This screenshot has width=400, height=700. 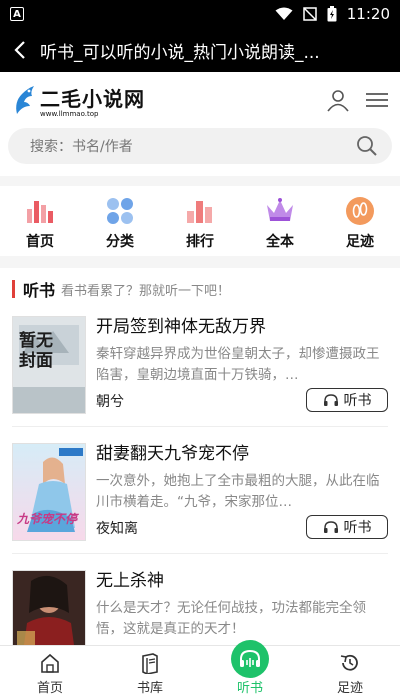 What do you see at coordinates (199, 212) in the screenshot?
I see `ranking-bars-icon` at bounding box center [199, 212].